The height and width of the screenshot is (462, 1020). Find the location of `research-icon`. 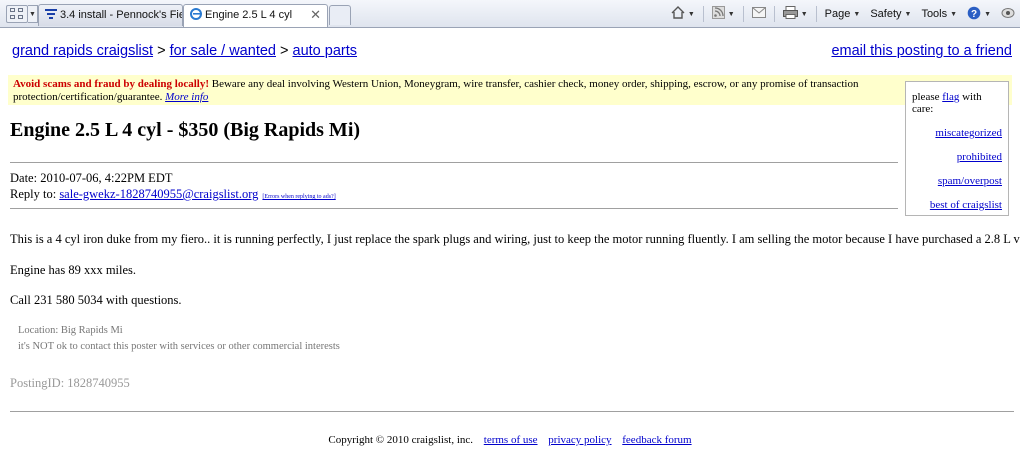

research-icon is located at coordinates (1008, 14).